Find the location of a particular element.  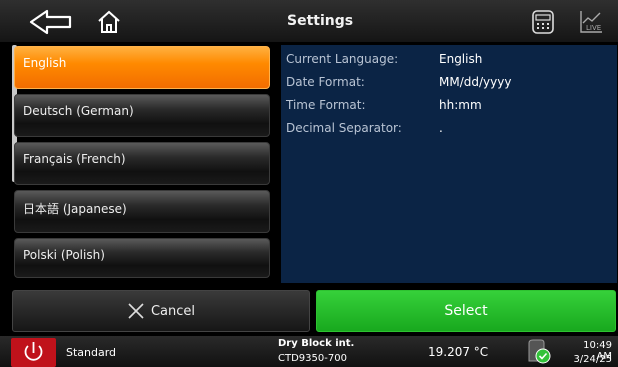

live-chart-icon: LIVE is located at coordinates (591, 22).